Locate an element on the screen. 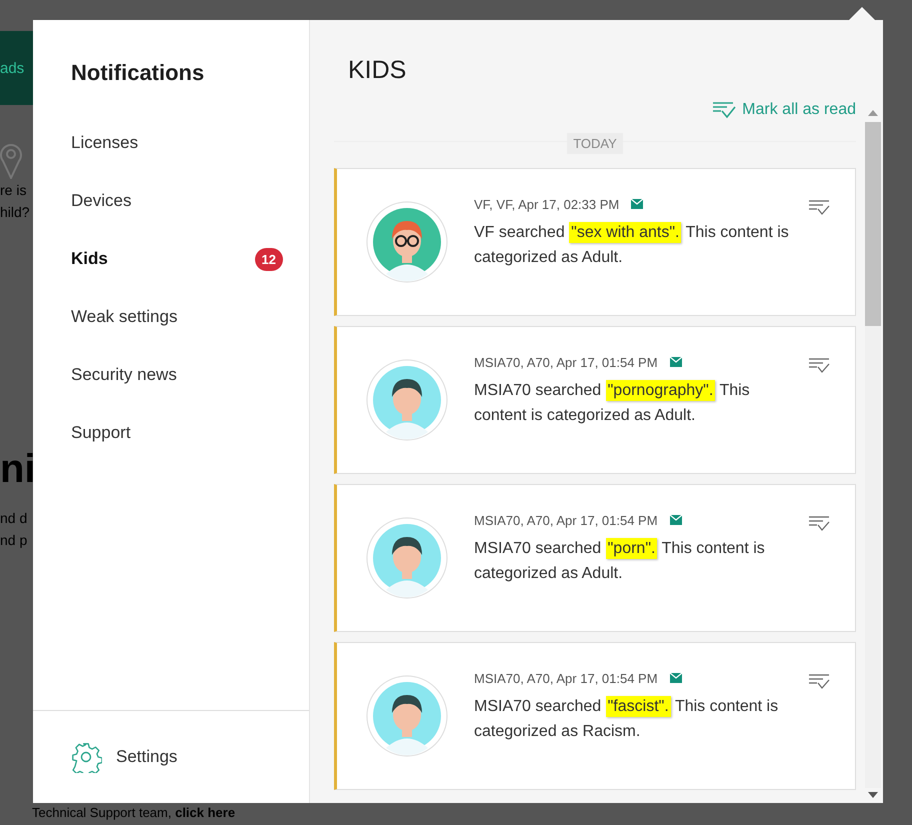 Image resolution: width=912 pixels, height=825 pixels. sidebar-item: Weak settings is located at coordinates (171, 317).